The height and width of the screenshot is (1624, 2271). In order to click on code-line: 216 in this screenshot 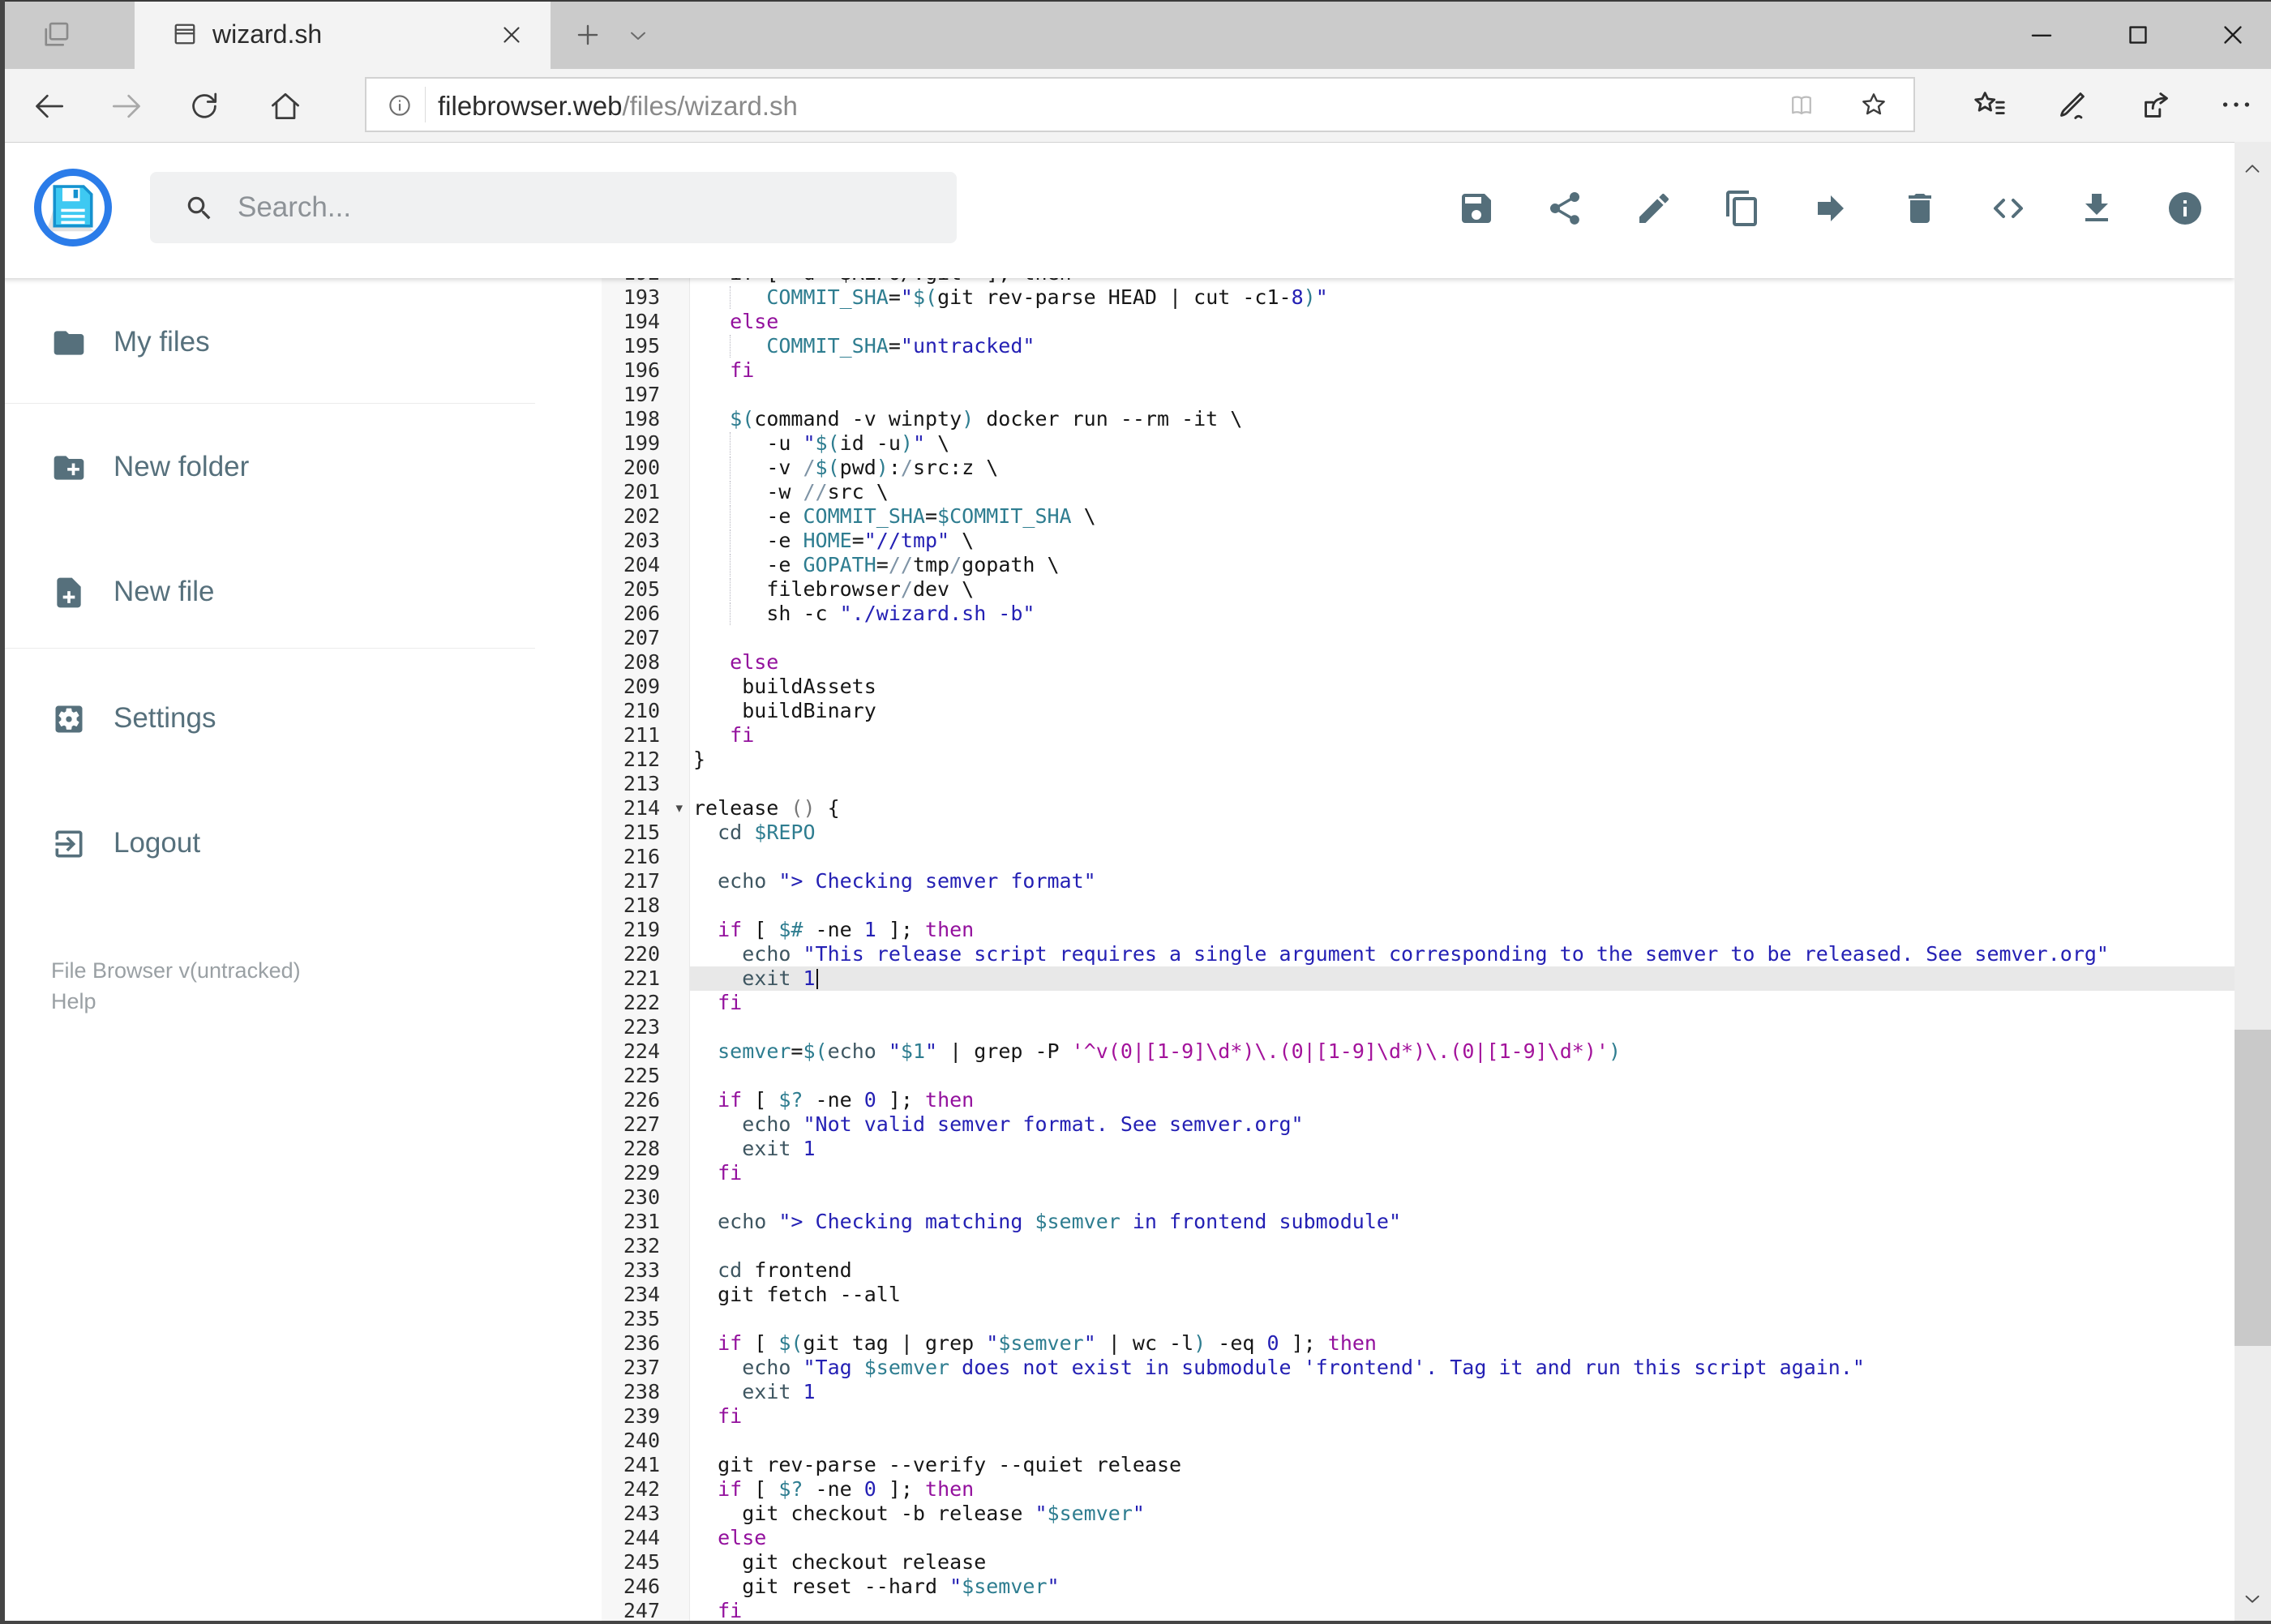, I will do `click(1419, 857)`.